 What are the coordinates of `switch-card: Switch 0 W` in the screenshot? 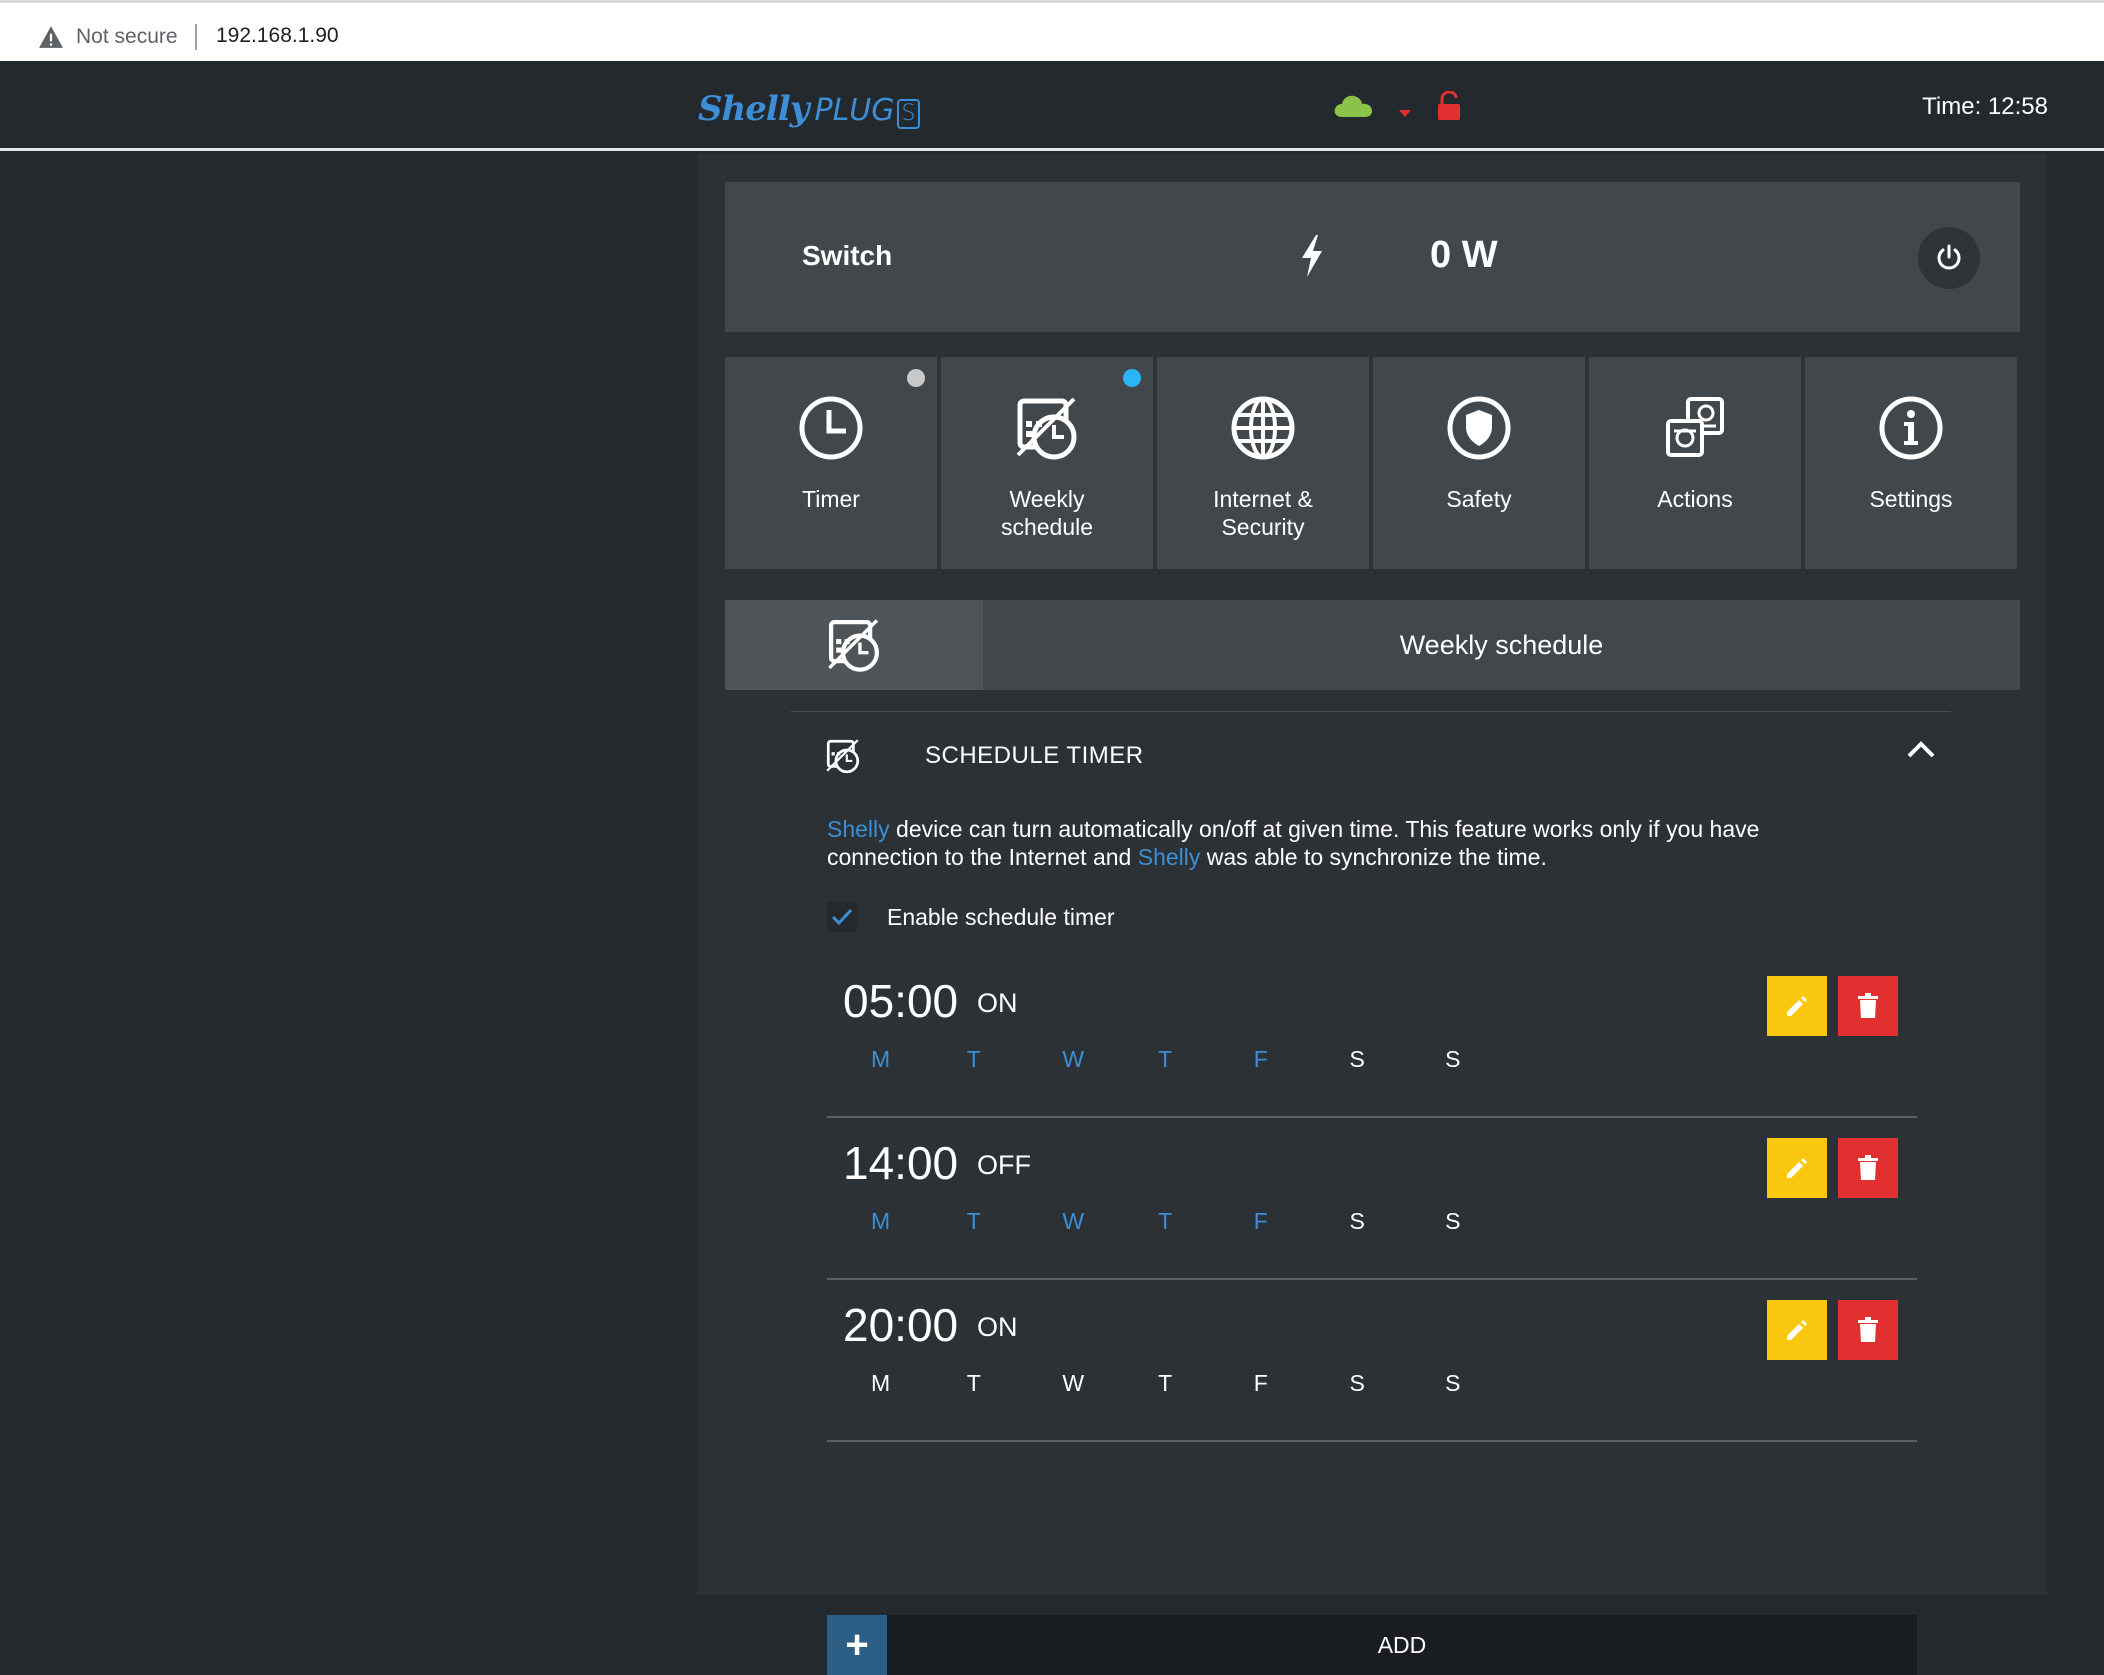 It's located at (1372, 257).